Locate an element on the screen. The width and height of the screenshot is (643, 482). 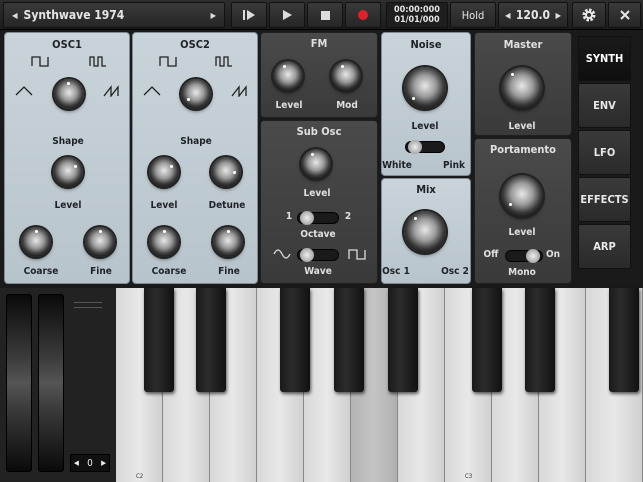
portamento-level-knob is located at coordinates (522, 196).